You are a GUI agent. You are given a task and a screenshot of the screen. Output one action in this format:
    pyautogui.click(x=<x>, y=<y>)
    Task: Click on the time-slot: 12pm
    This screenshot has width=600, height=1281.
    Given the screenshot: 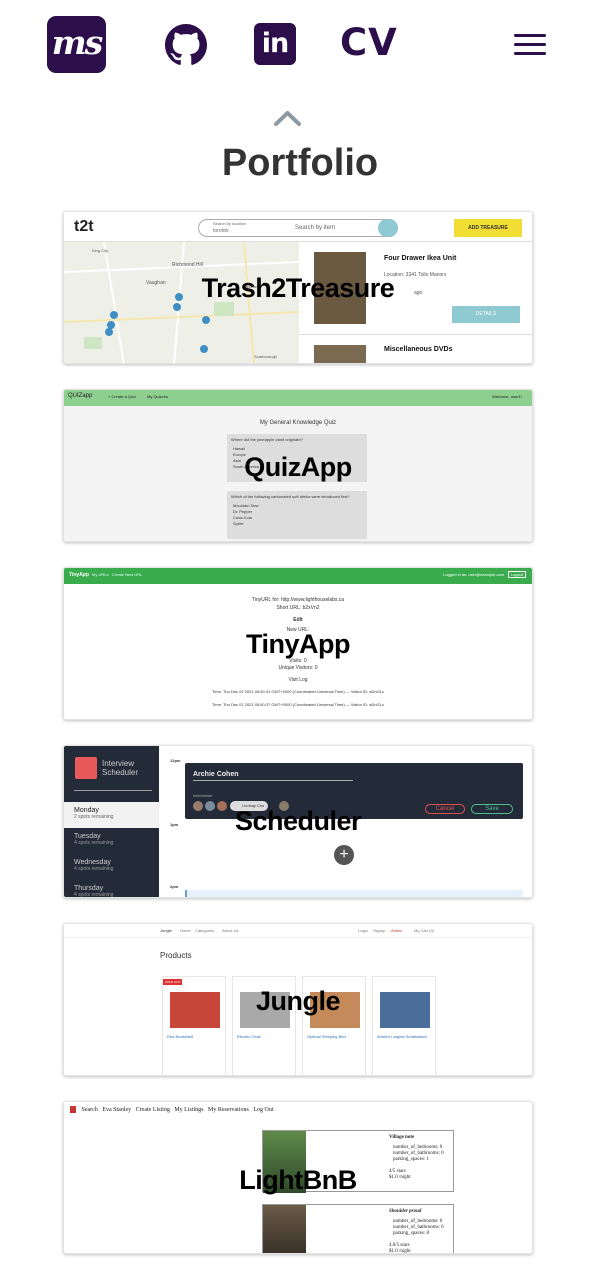 What is the action you would take?
    pyautogui.click(x=175, y=760)
    